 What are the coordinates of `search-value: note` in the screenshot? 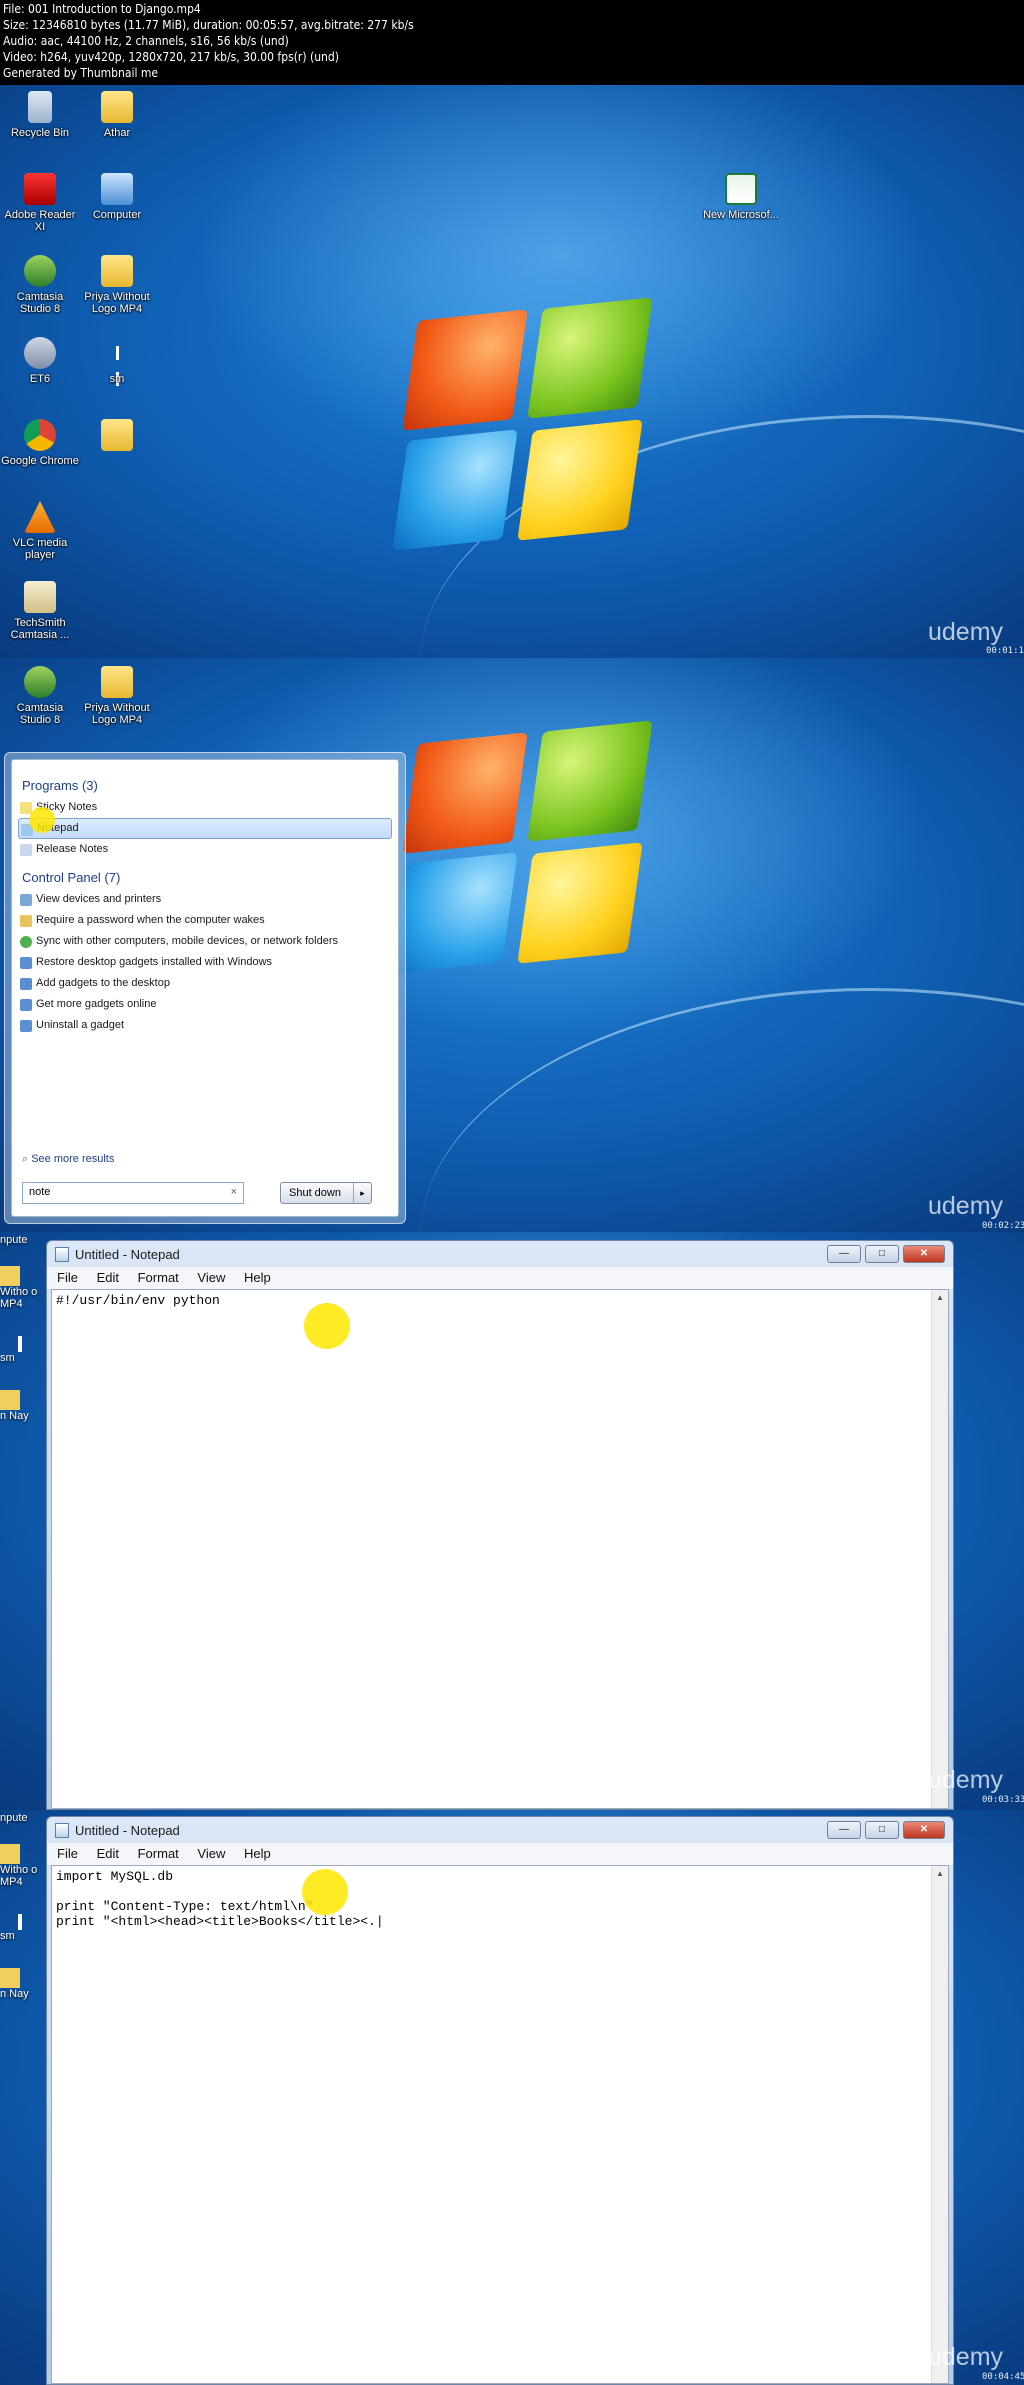 It's located at (40, 1192).